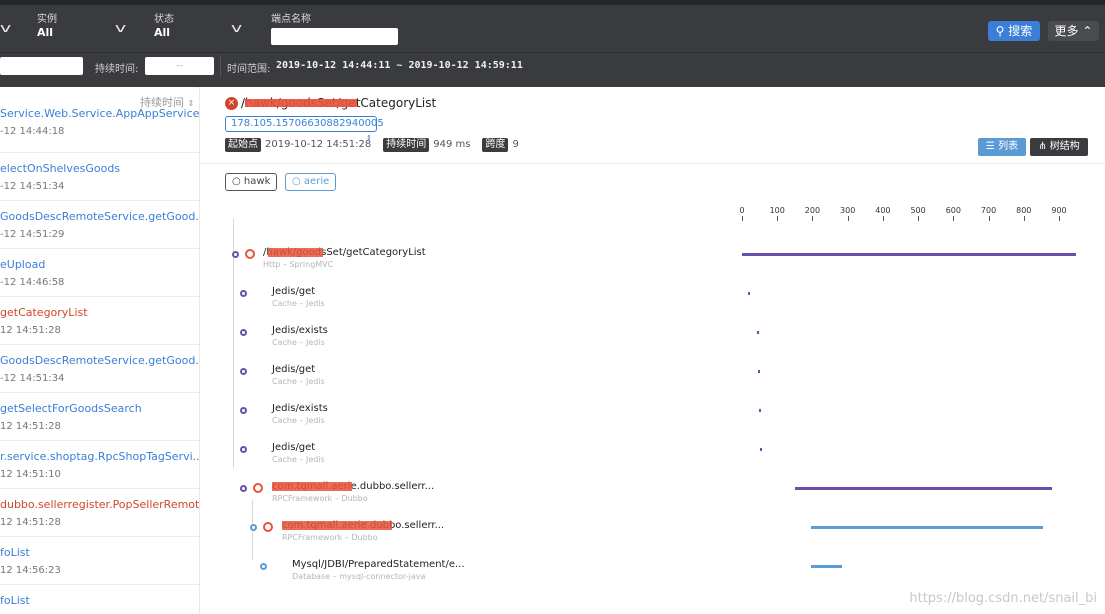  What do you see at coordinates (117, 69) in the screenshot?
I see `duration-label: 持续时间:` at bounding box center [117, 69].